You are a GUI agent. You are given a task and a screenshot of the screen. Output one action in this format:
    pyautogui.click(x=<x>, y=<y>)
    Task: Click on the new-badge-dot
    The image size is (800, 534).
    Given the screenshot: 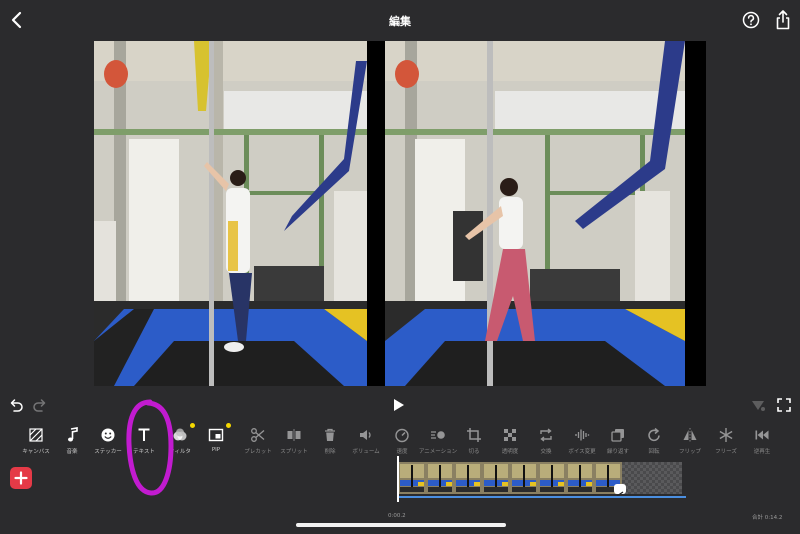 What is the action you would take?
    pyautogui.click(x=228, y=425)
    